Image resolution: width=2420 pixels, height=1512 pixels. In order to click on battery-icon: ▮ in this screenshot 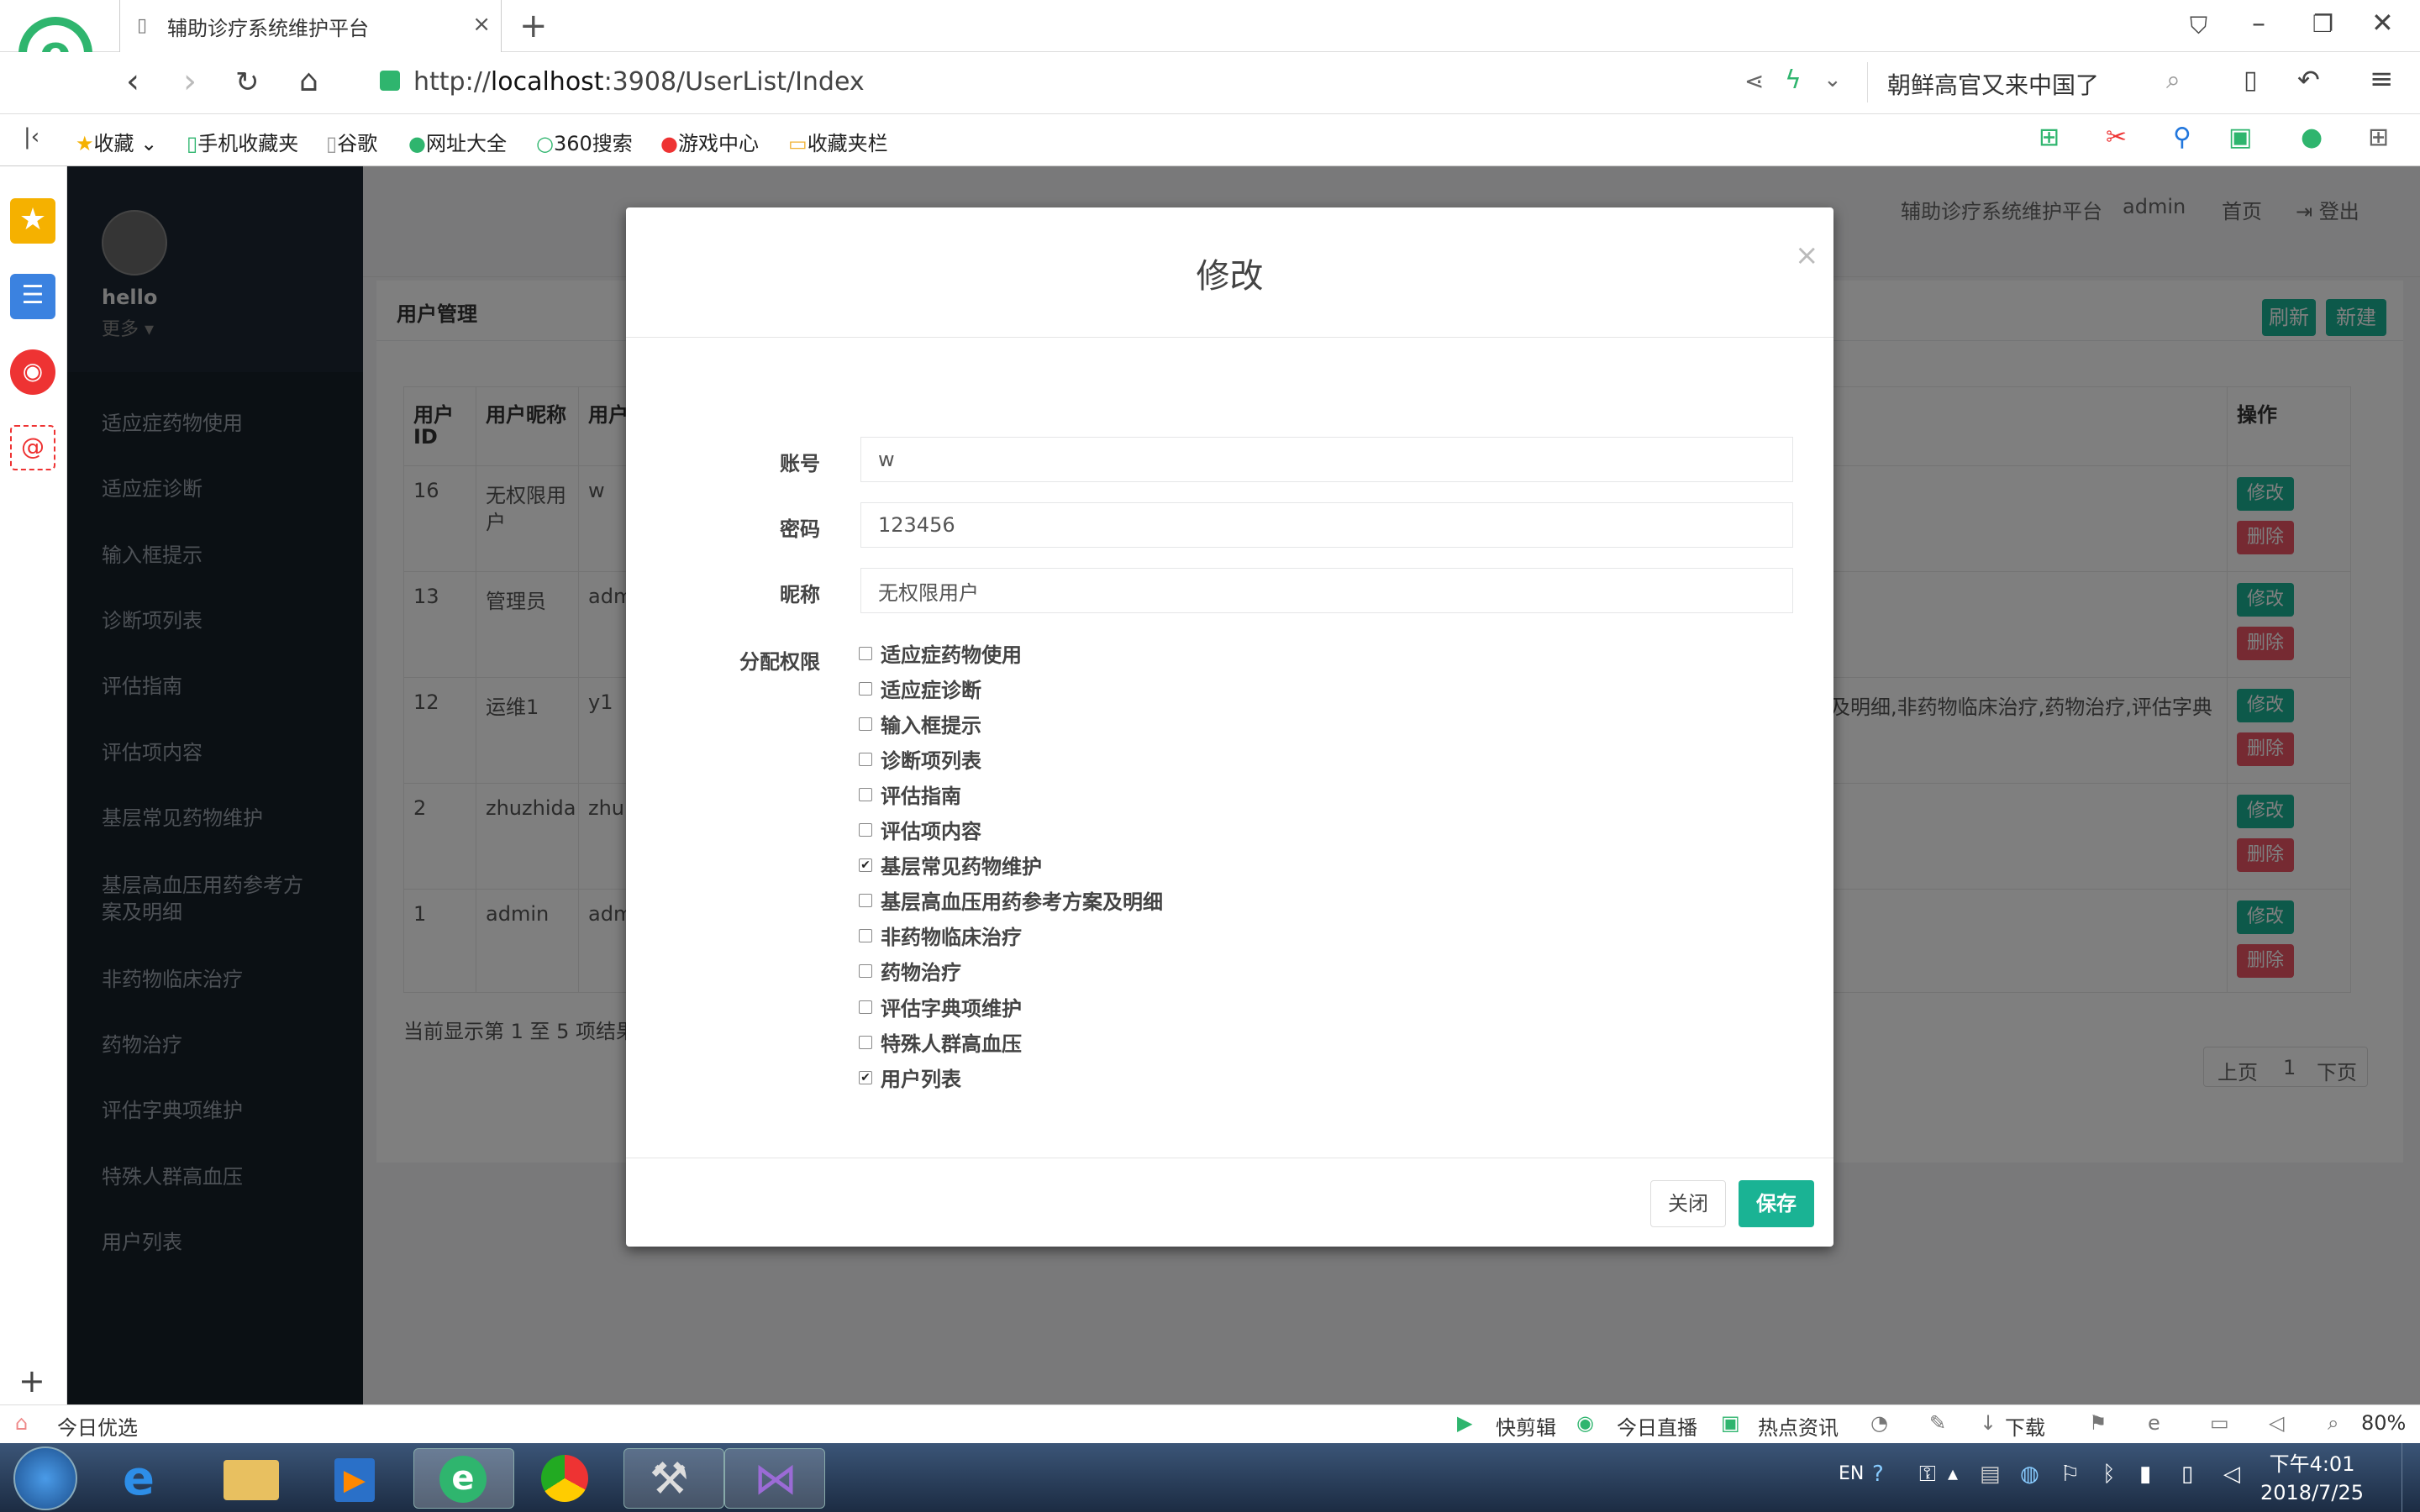, I will do `click(2145, 1474)`.